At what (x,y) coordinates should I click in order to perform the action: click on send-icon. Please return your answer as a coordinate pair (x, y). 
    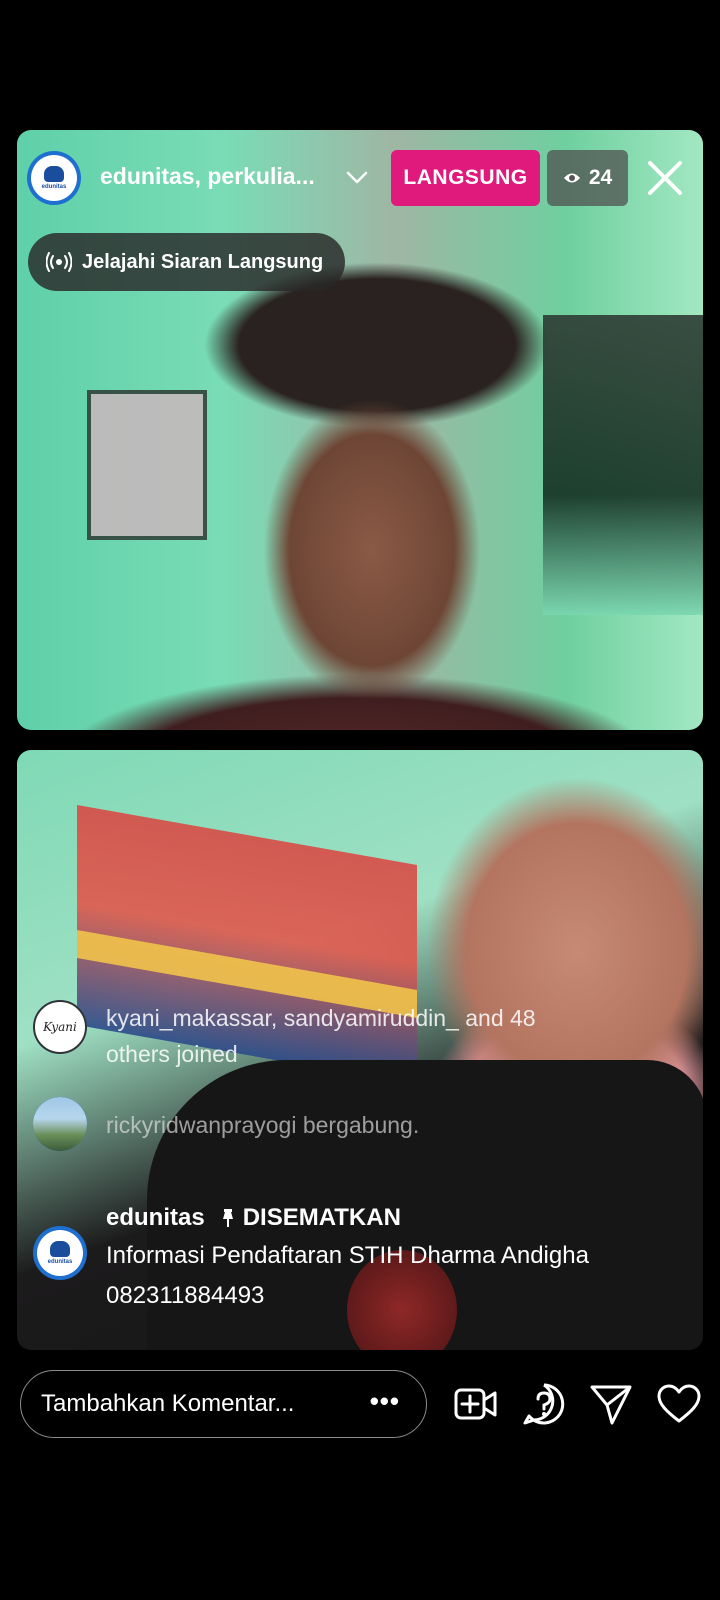
    Looking at the image, I should click on (611, 1404).